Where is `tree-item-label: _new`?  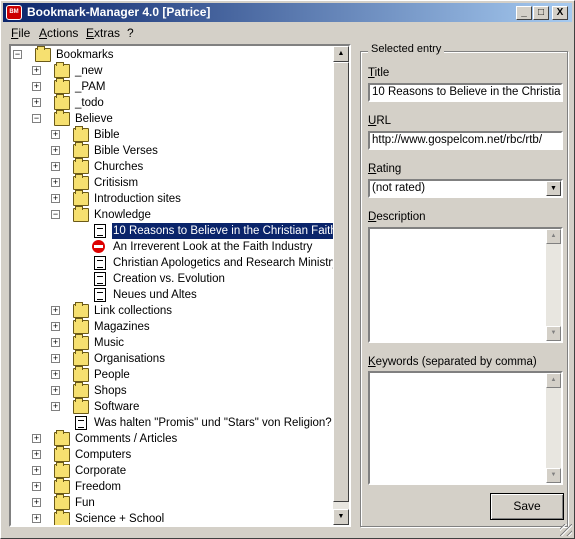 tree-item-label: _new is located at coordinates (89, 71).